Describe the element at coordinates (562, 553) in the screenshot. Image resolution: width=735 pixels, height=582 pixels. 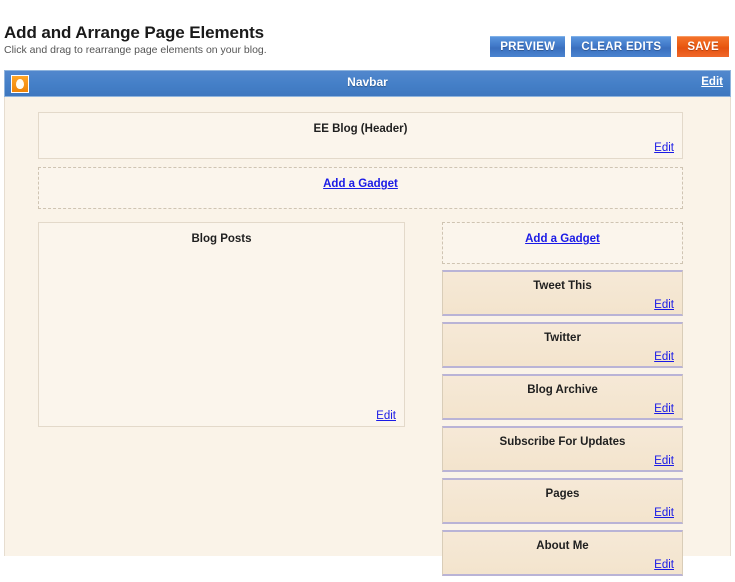
I see `gadget-about-me: About Me Edit` at that location.